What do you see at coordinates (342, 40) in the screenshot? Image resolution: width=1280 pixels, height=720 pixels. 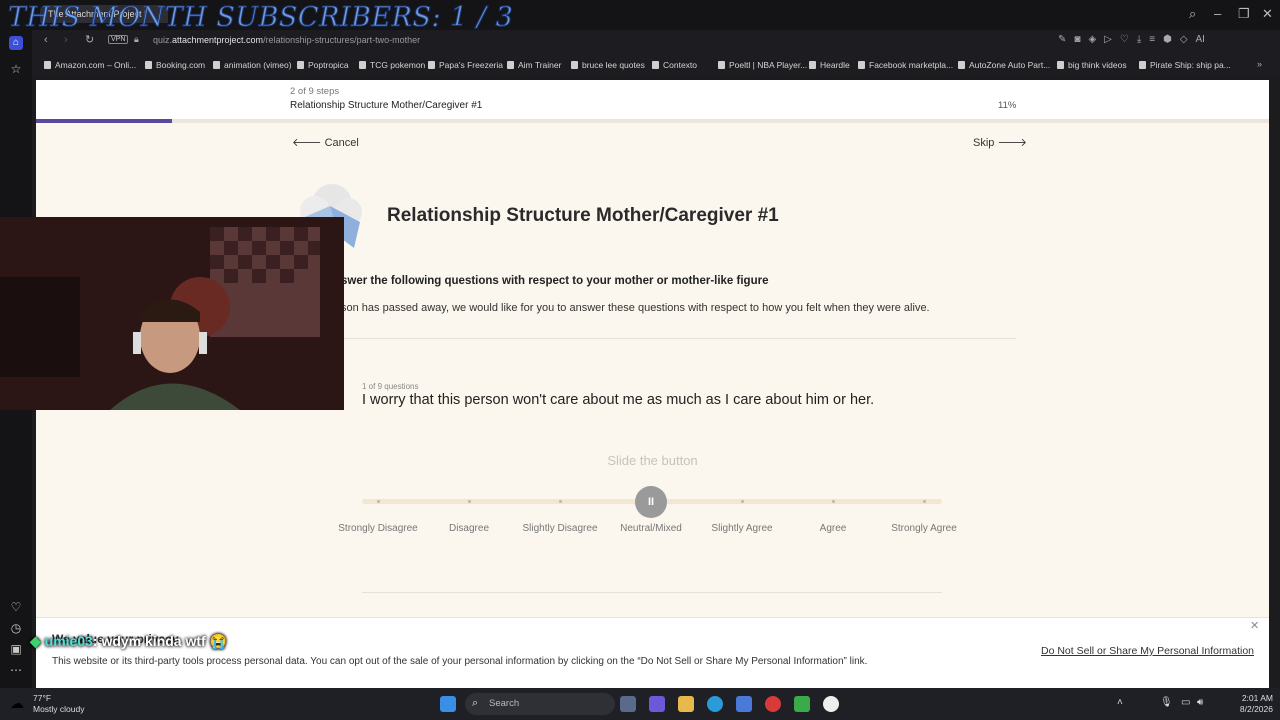 I see `url-path: /relationship-structures/part-two-mother` at bounding box center [342, 40].